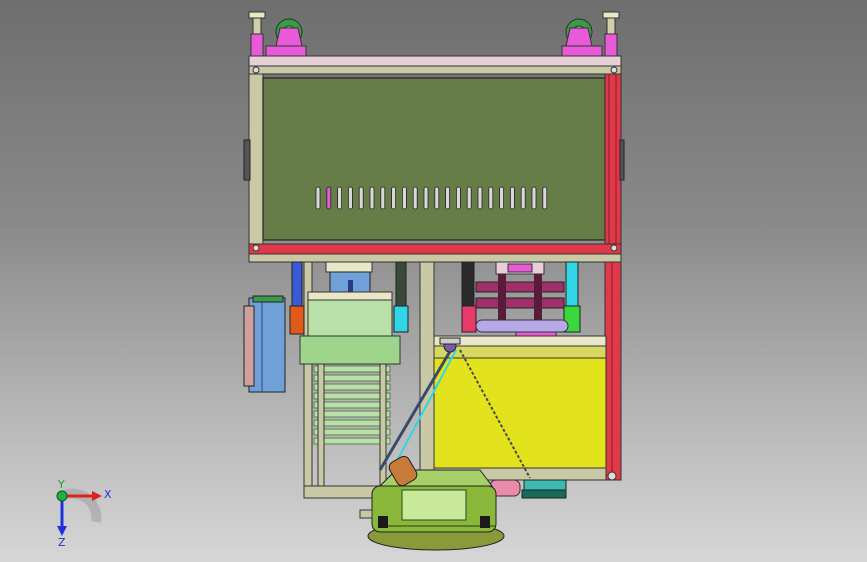 Image resolution: width=867 pixels, height=562 pixels. What do you see at coordinates (264, 344) in the screenshot?
I see `side-motor-box` at bounding box center [264, 344].